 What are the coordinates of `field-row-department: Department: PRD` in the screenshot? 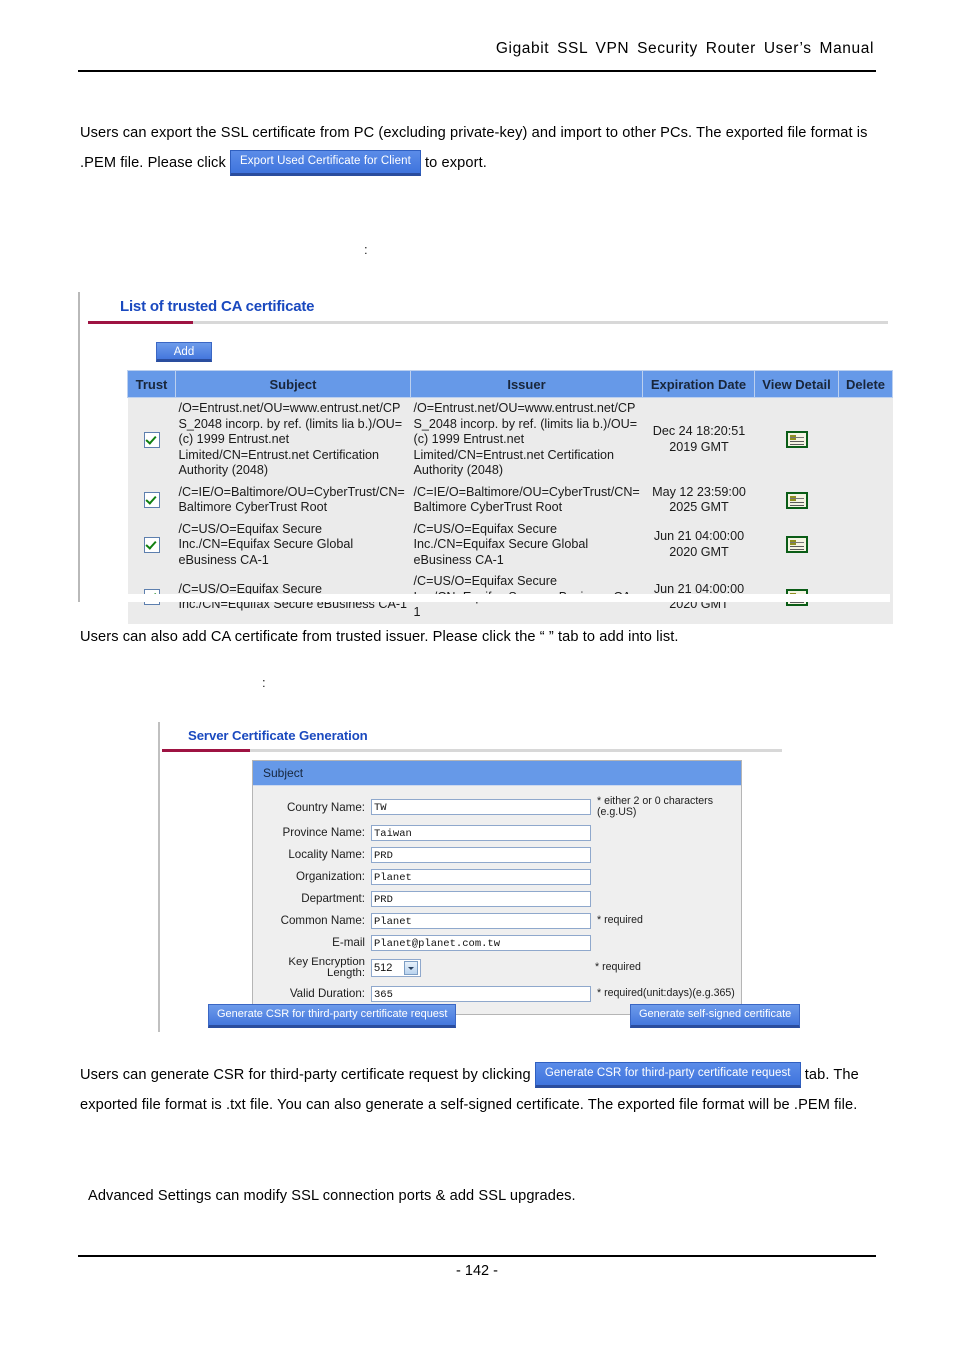 It's located at (497, 898).